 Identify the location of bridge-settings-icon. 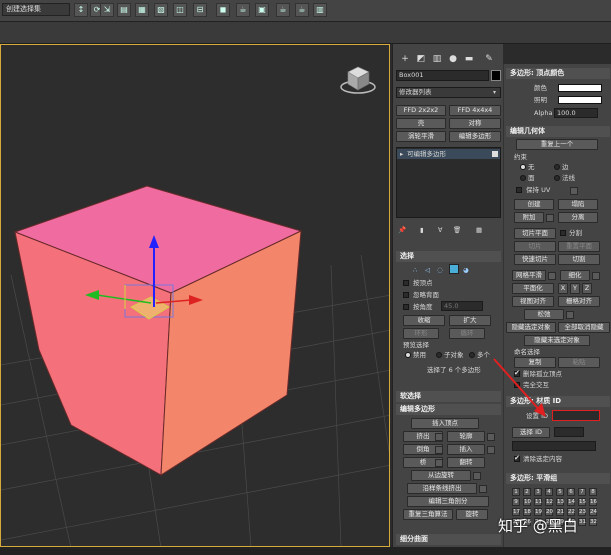
(439, 463).